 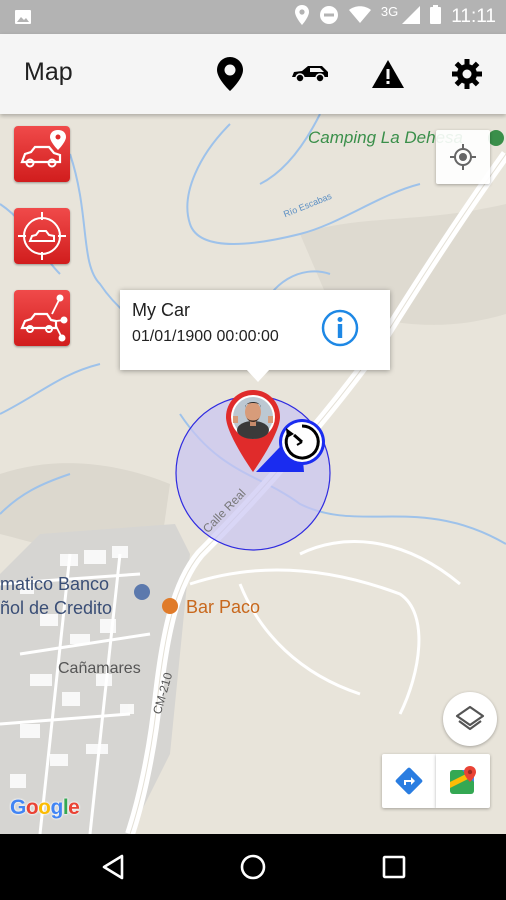 What do you see at coordinates (74, 807) in the screenshot?
I see `google-logo-letter: e` at bounding box center [74, 807].